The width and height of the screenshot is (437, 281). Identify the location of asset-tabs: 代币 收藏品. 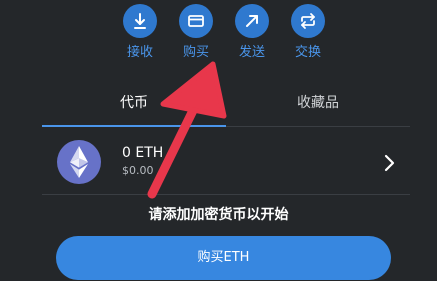
(226, 108).